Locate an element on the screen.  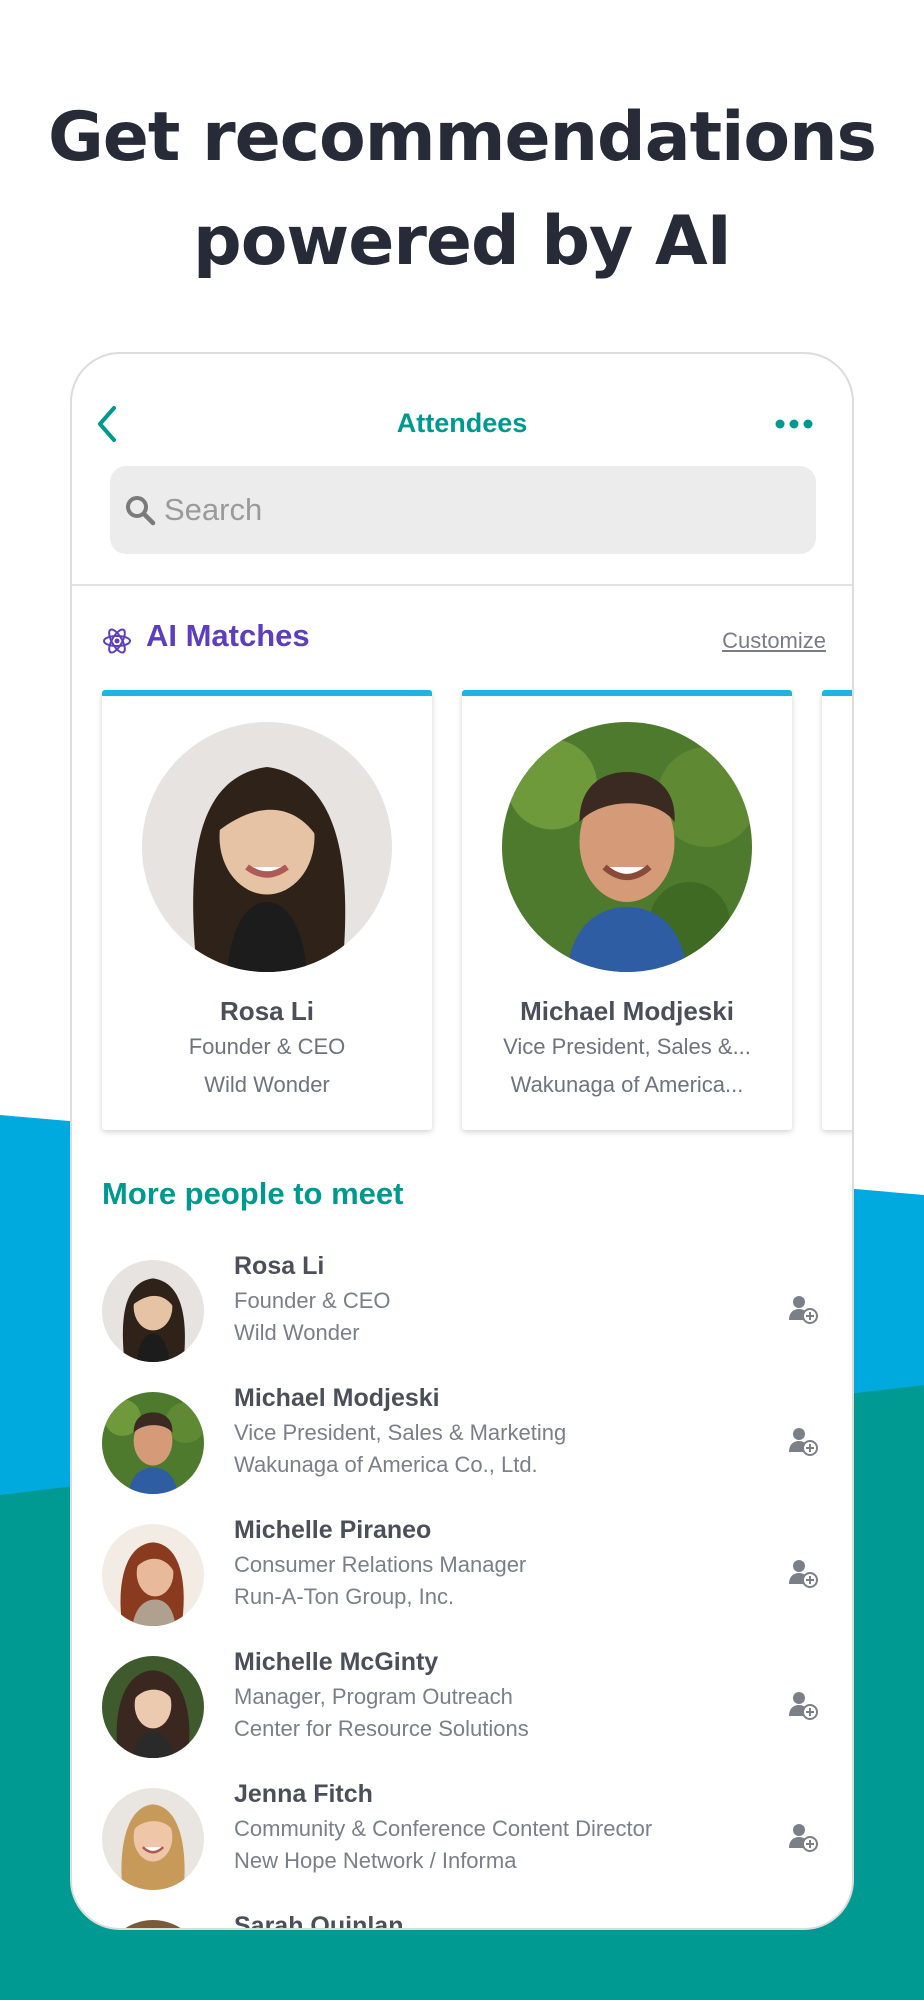
person-name: Sarah Quinlan is located at coordinates (319, 1921).